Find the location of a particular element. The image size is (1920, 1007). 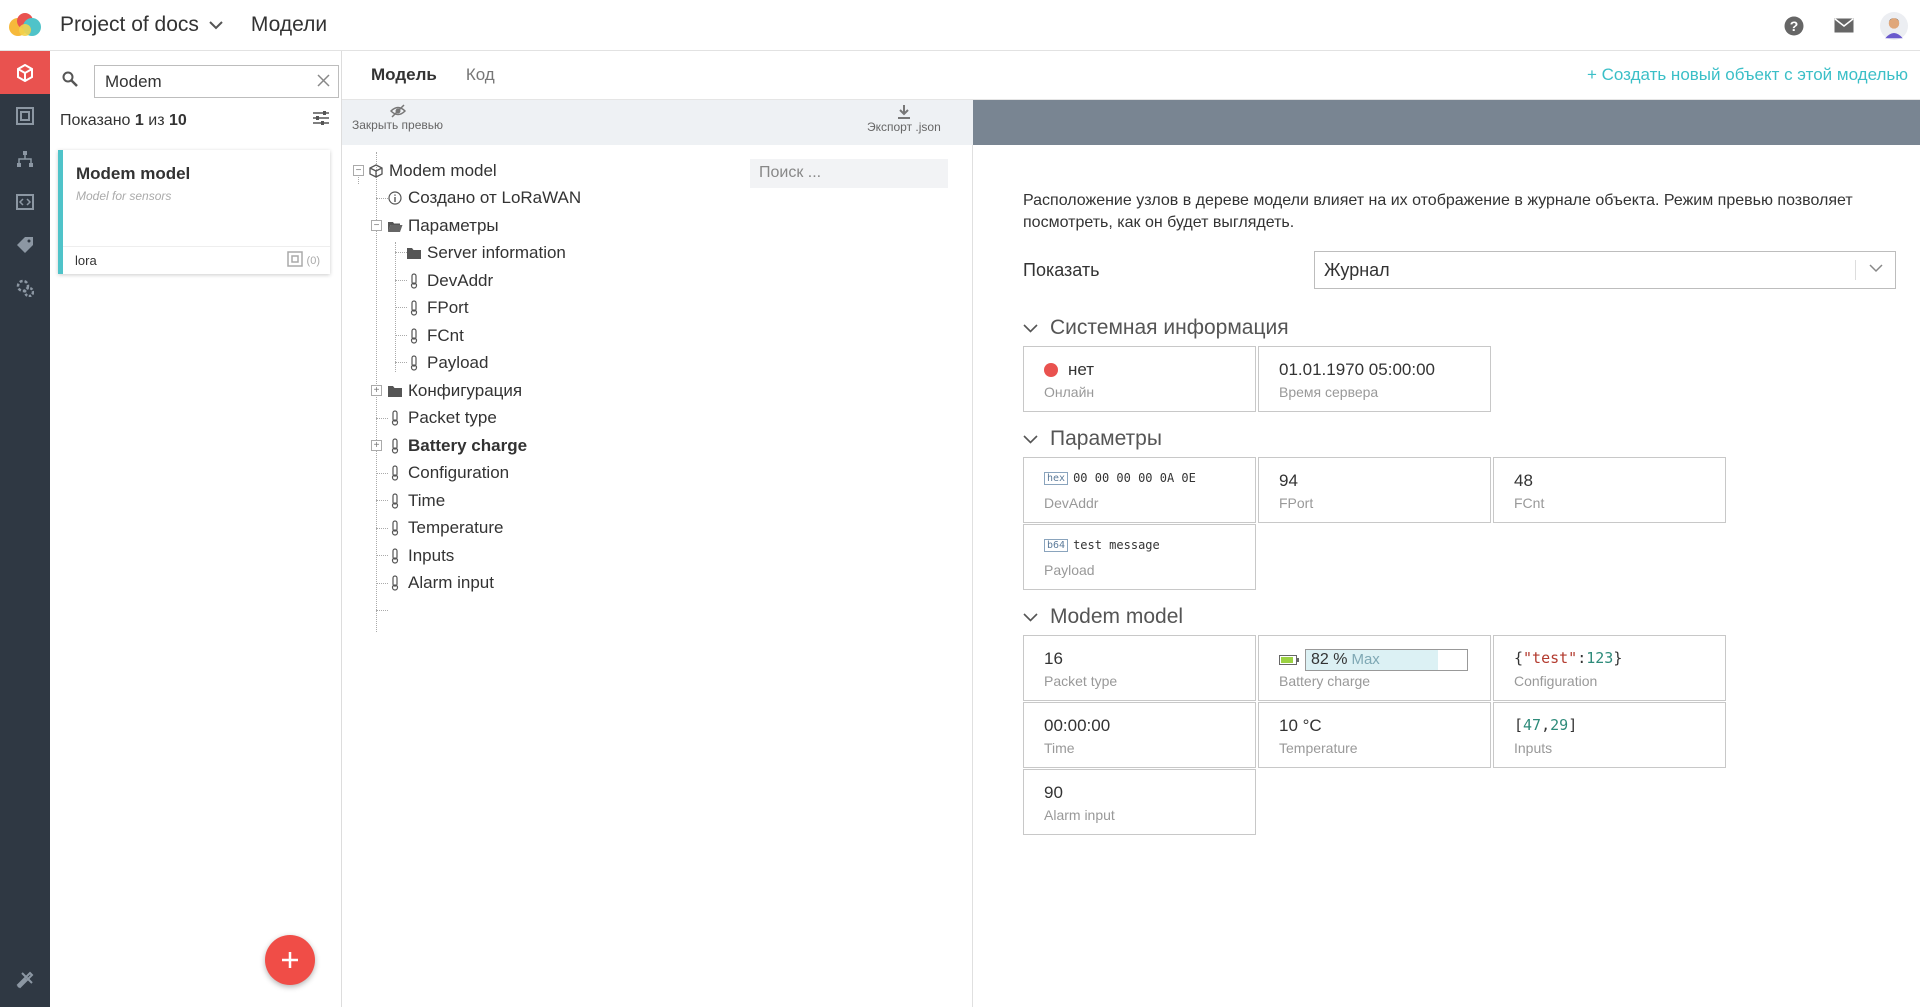

tree-node-inputs: Inputs is located at coordinates (420, 556).